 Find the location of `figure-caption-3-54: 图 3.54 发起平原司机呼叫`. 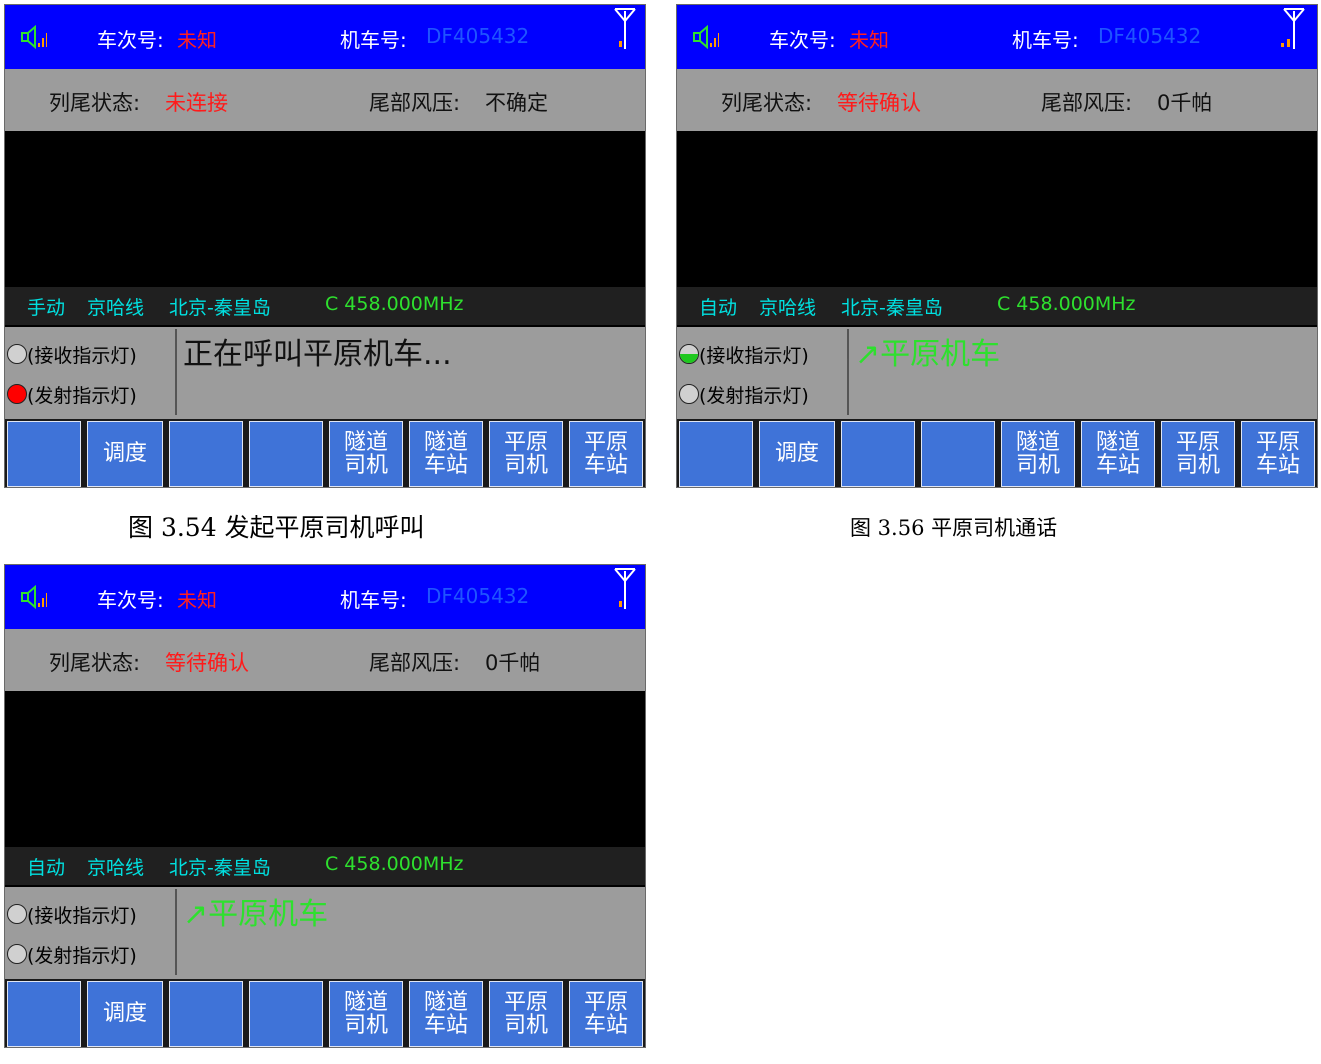

figure-caption-3-54: 图 3.54 发起平原司机呼叫 is located at coordinates (276, 527).